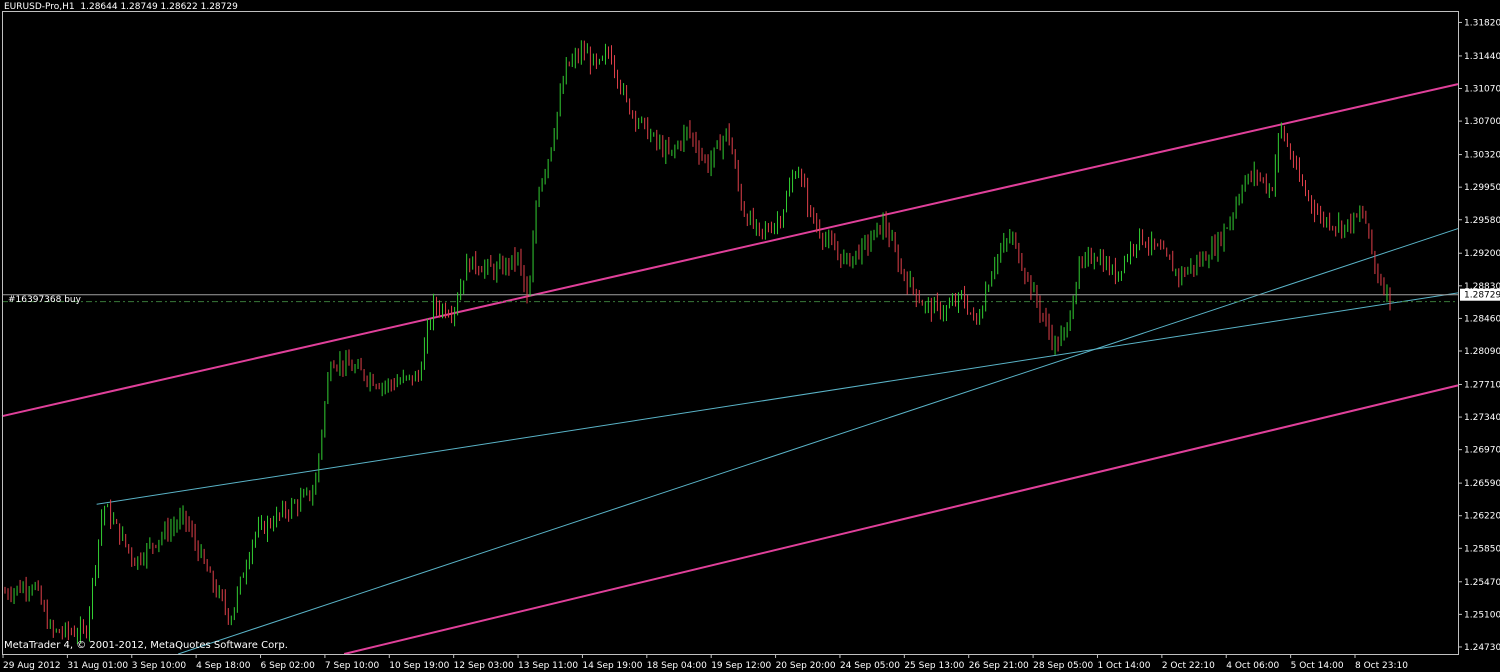 Image resolution: width=1500 pixels, height=672 pixels. What do you see at coordinates (1123, 666) in the screenshot?
I see `time-tick-label: 1 Oct 14:00` at bounding box center [1123, 666].